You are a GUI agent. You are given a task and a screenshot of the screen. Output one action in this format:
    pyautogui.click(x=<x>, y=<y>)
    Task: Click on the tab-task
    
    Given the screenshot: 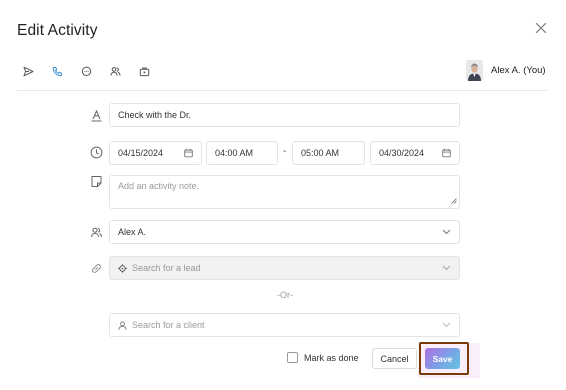 What is the action you would take?
    pyautogui.click(x=144, y=71)
    